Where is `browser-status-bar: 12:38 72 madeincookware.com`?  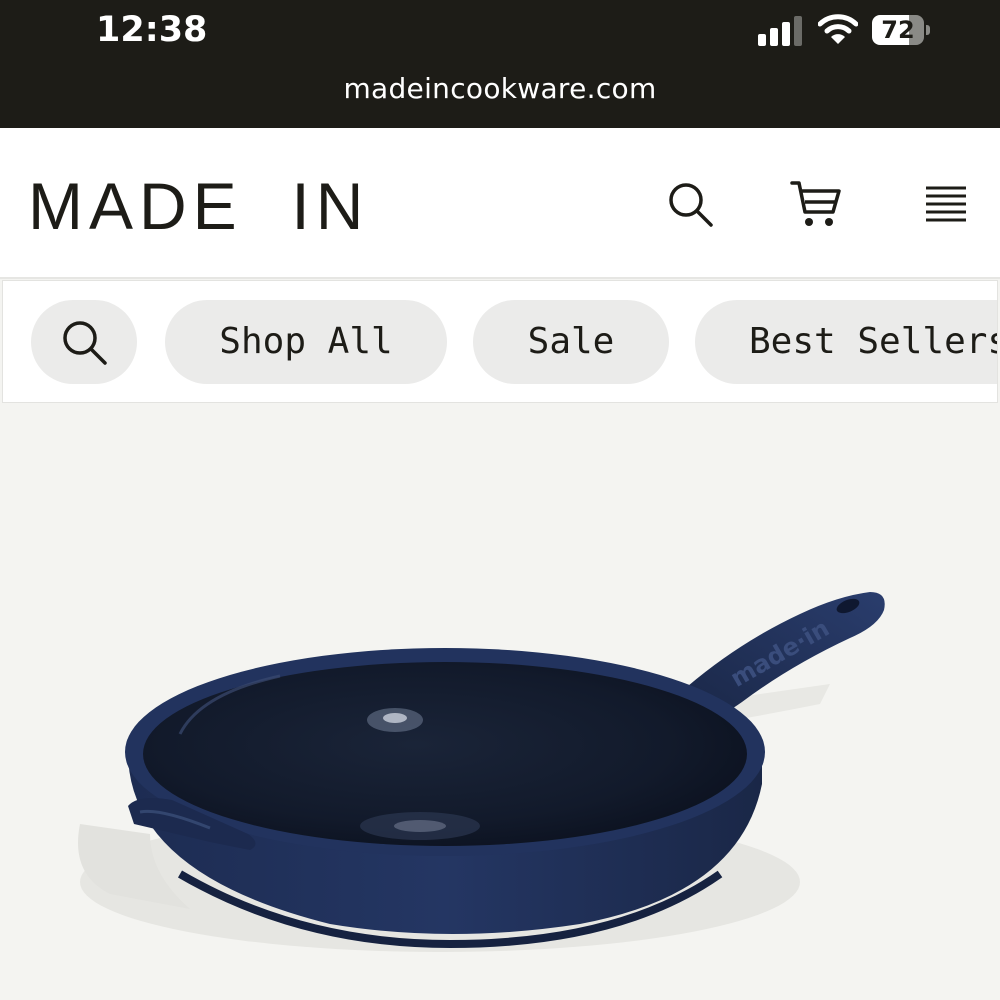
browser-status-bar: 12:38 72 madeincookware.com is located at coordinates (500, 64).